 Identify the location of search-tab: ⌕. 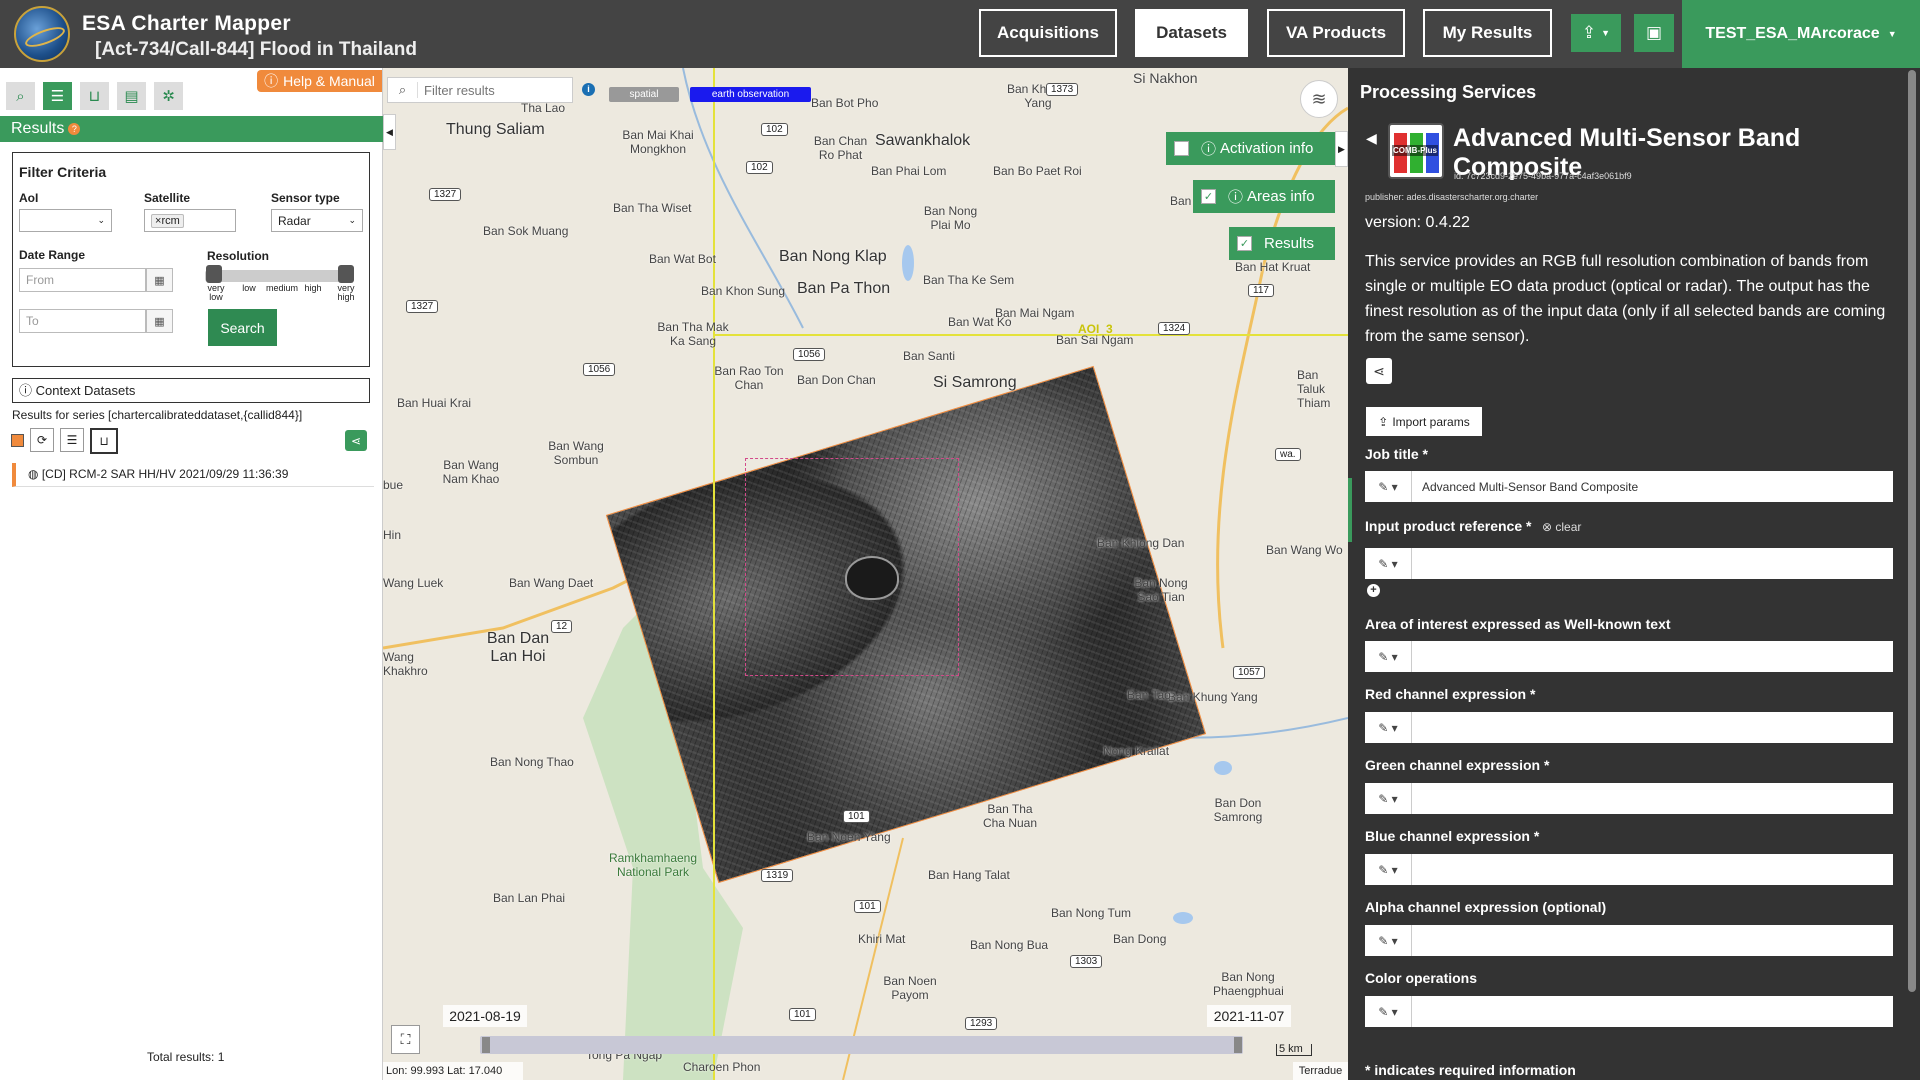
(20, 96).